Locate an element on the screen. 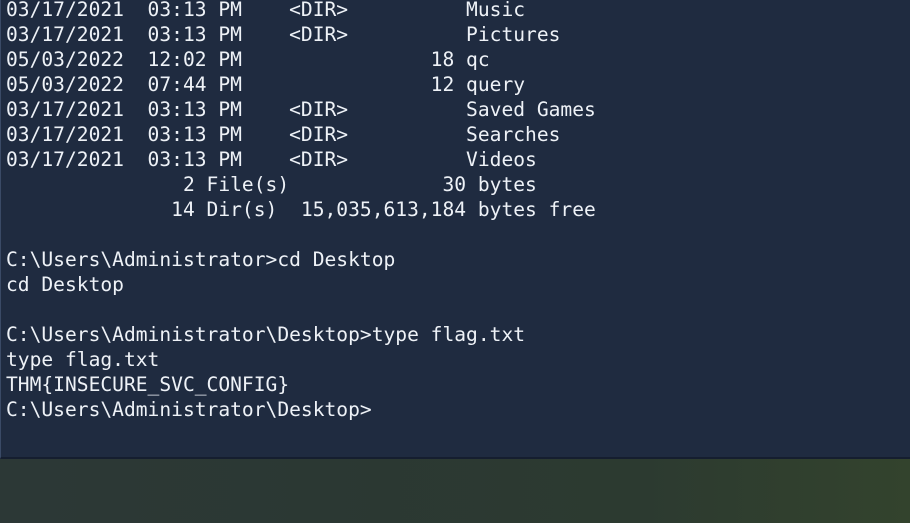  terminal-line-dir-music: 03/17/2021 03:13 PM <DIR> Music is located at coordinates (266, 10).